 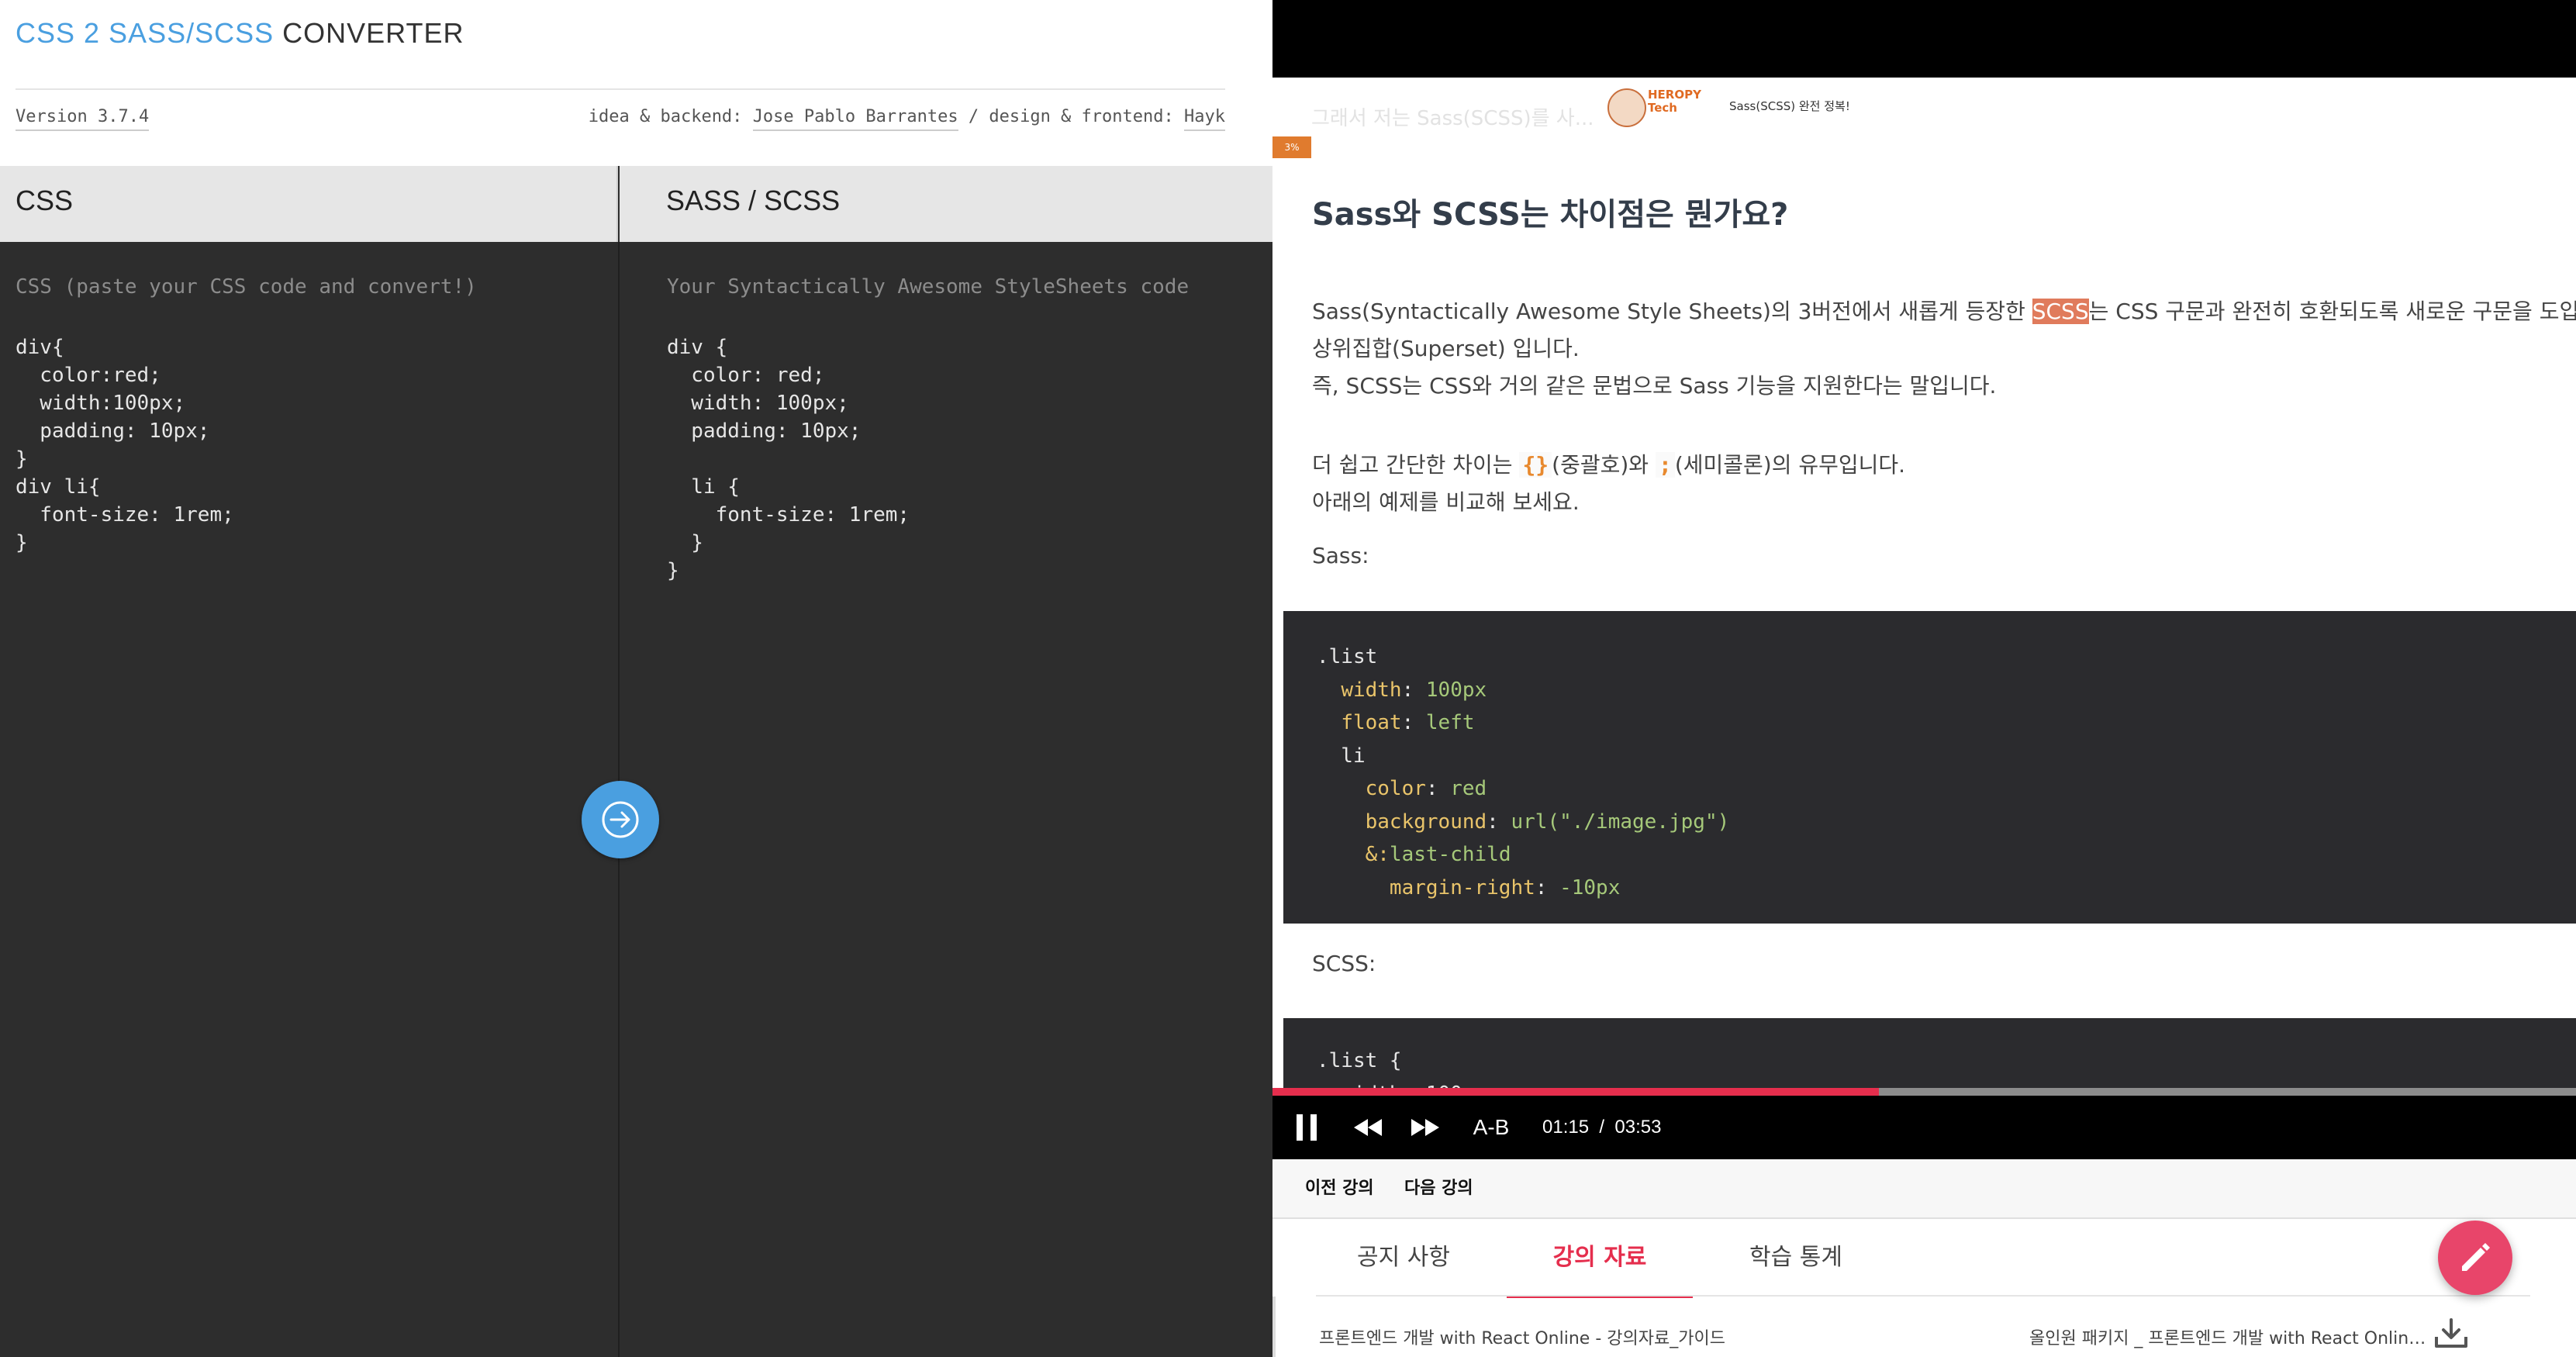 I want to click on scss-code-line-1: .list {, so click(x=1360, y=1060).